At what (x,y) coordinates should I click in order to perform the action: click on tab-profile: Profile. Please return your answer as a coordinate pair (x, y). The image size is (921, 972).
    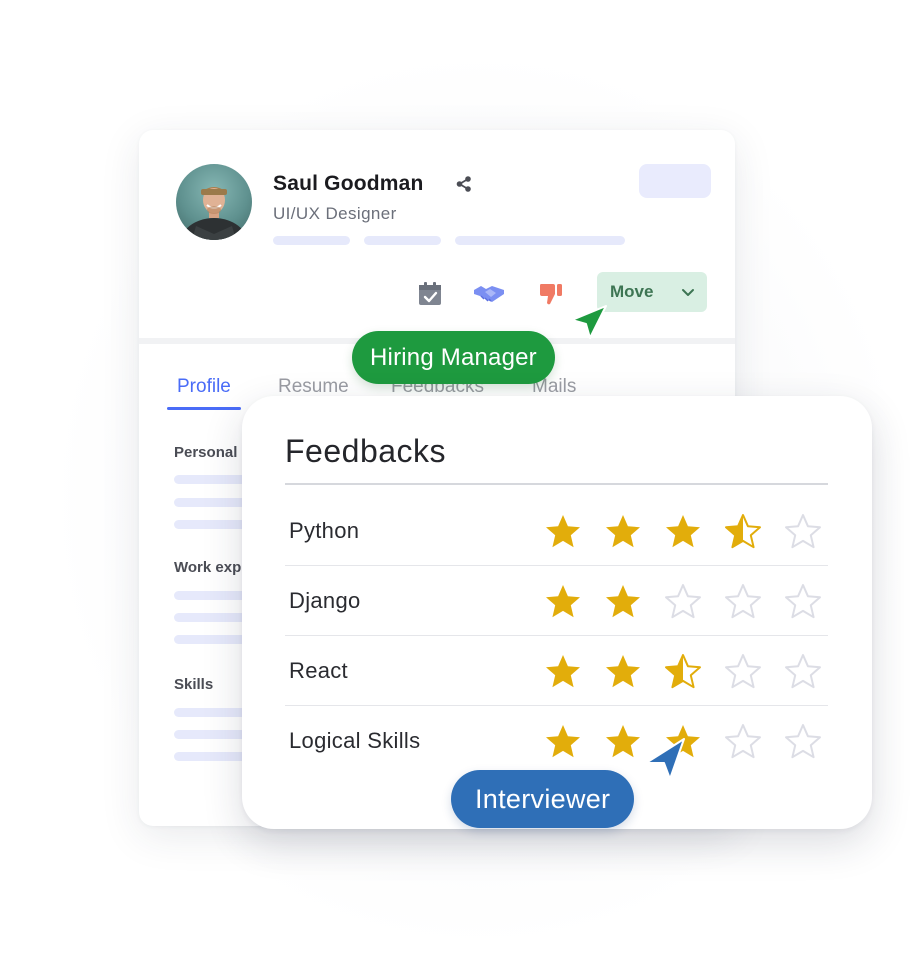
    Looking at the image, I should click on (204, 387).